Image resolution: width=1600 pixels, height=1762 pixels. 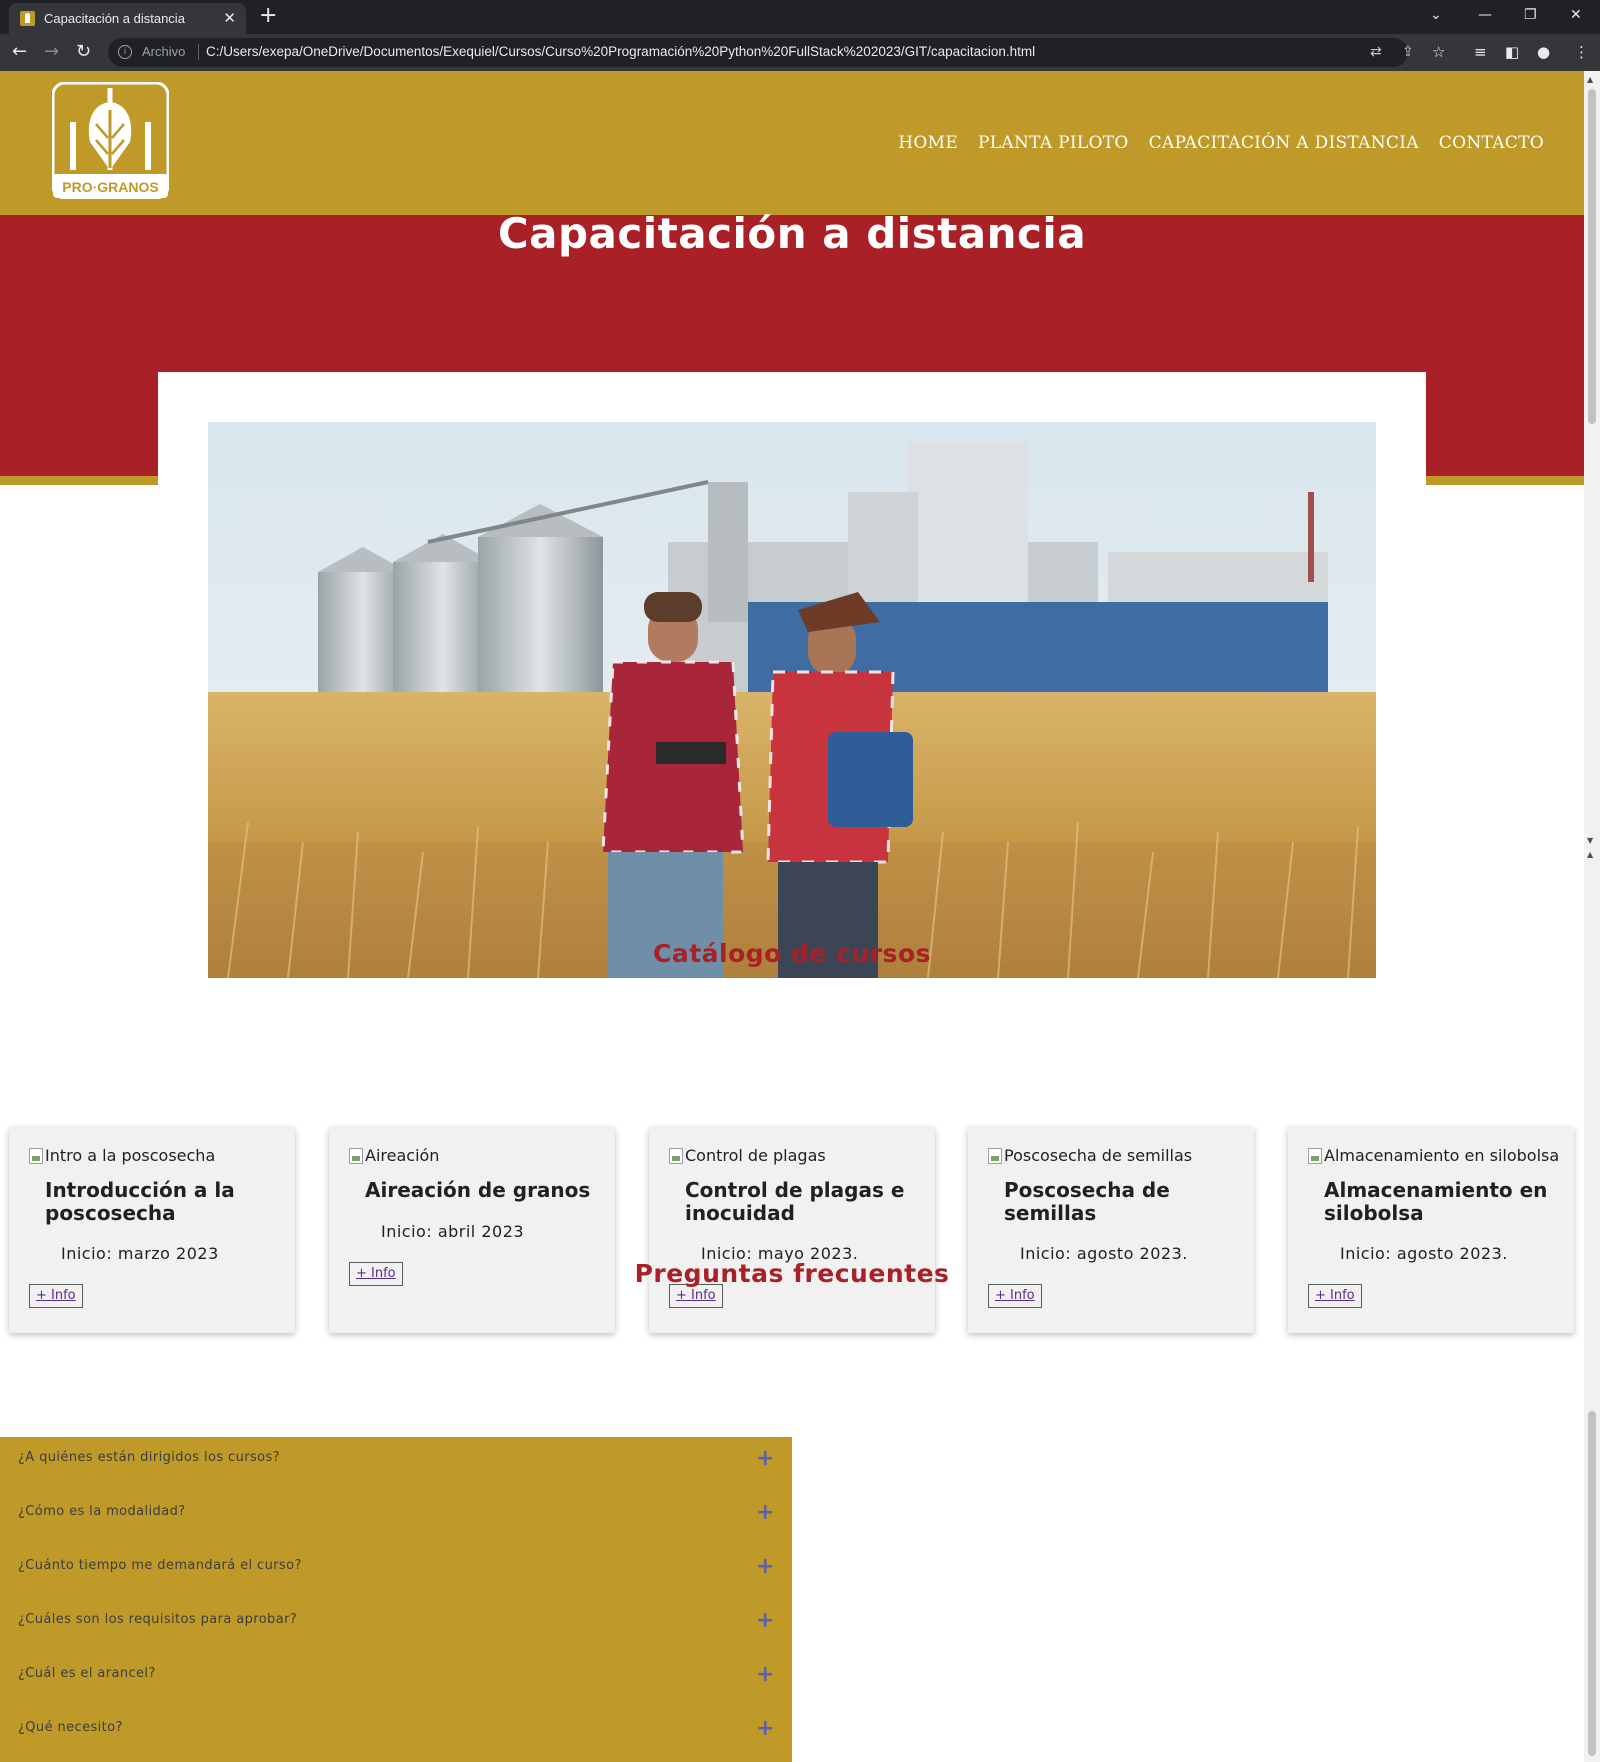 What do you see at coordinates (1590, 840) in the screenshot?
I see `scroll-down-arrow-icon: ▼` at bounding box center [1590, 840].